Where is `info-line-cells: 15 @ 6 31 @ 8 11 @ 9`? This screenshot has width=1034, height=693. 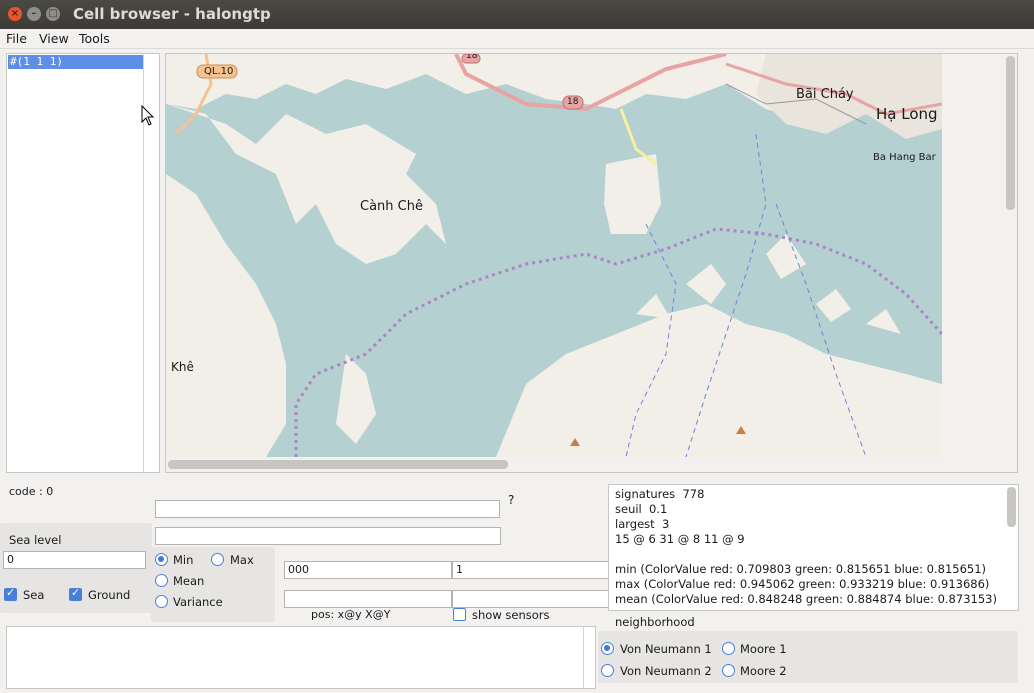
info-line-cells: 15 @ 6 31 @ 8 11 @ 9 is located at coordinates (680, 539).